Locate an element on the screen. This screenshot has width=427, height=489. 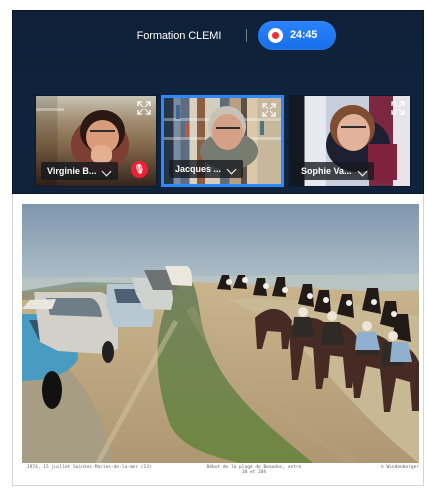
record-dot-icon is located at coordinates (275, 35).